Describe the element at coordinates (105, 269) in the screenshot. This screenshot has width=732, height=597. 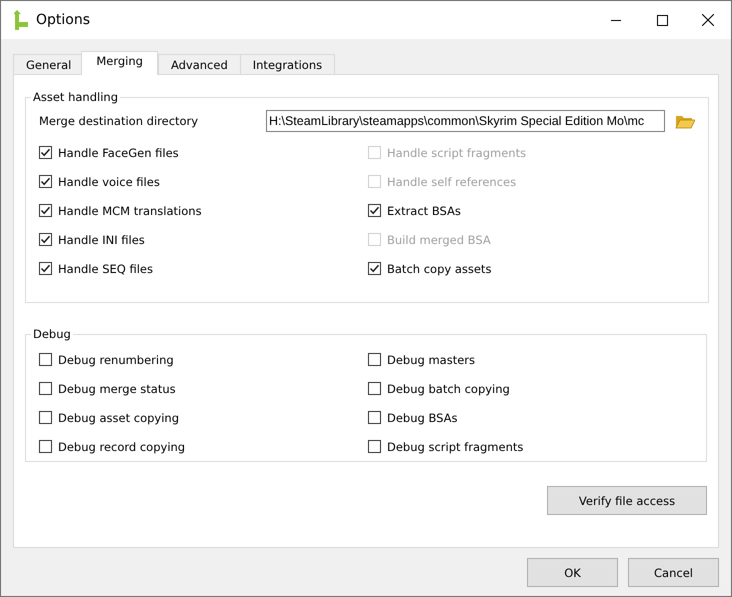
I see `checkbox-label: Handle SEQ files` at that location.